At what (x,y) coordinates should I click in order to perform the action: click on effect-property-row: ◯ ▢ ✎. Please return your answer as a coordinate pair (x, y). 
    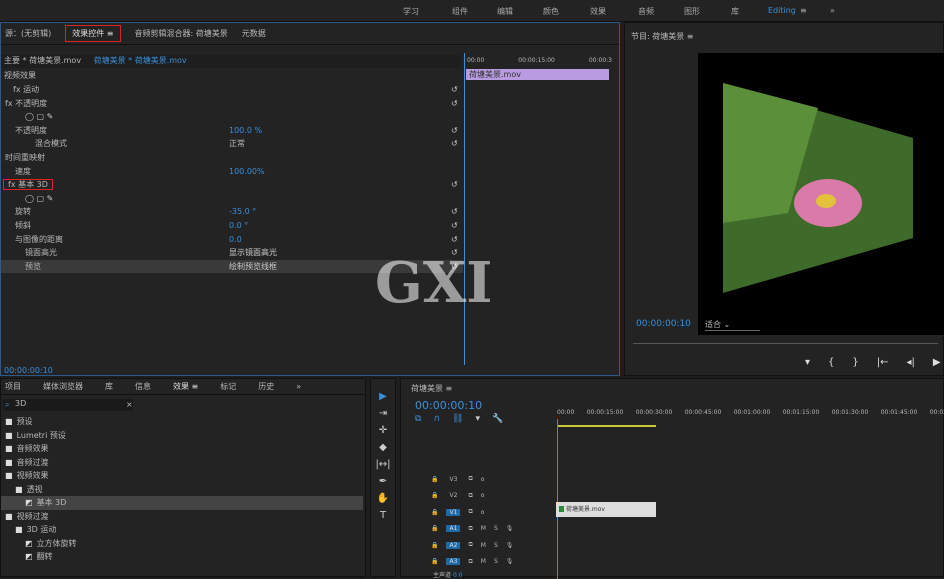
    Looking at the image, I should click on (232, 116).